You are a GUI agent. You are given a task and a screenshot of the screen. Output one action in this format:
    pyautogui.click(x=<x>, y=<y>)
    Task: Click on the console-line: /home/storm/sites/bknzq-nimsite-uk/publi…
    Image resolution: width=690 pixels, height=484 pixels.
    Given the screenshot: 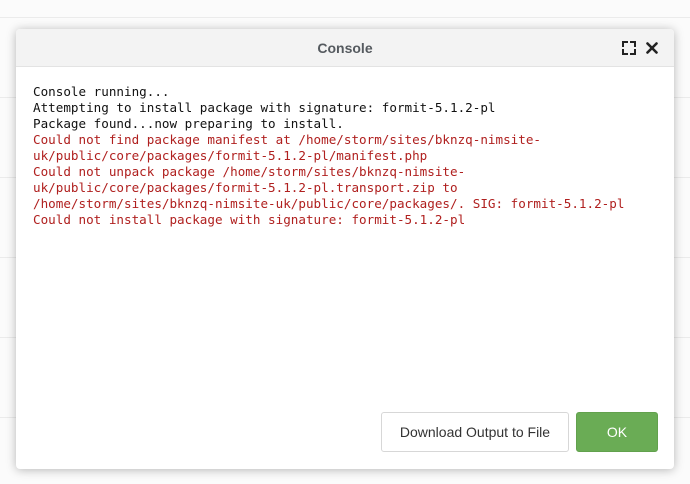 What is the action you would take?
    pyautogui.click(x=329, y=203)
    